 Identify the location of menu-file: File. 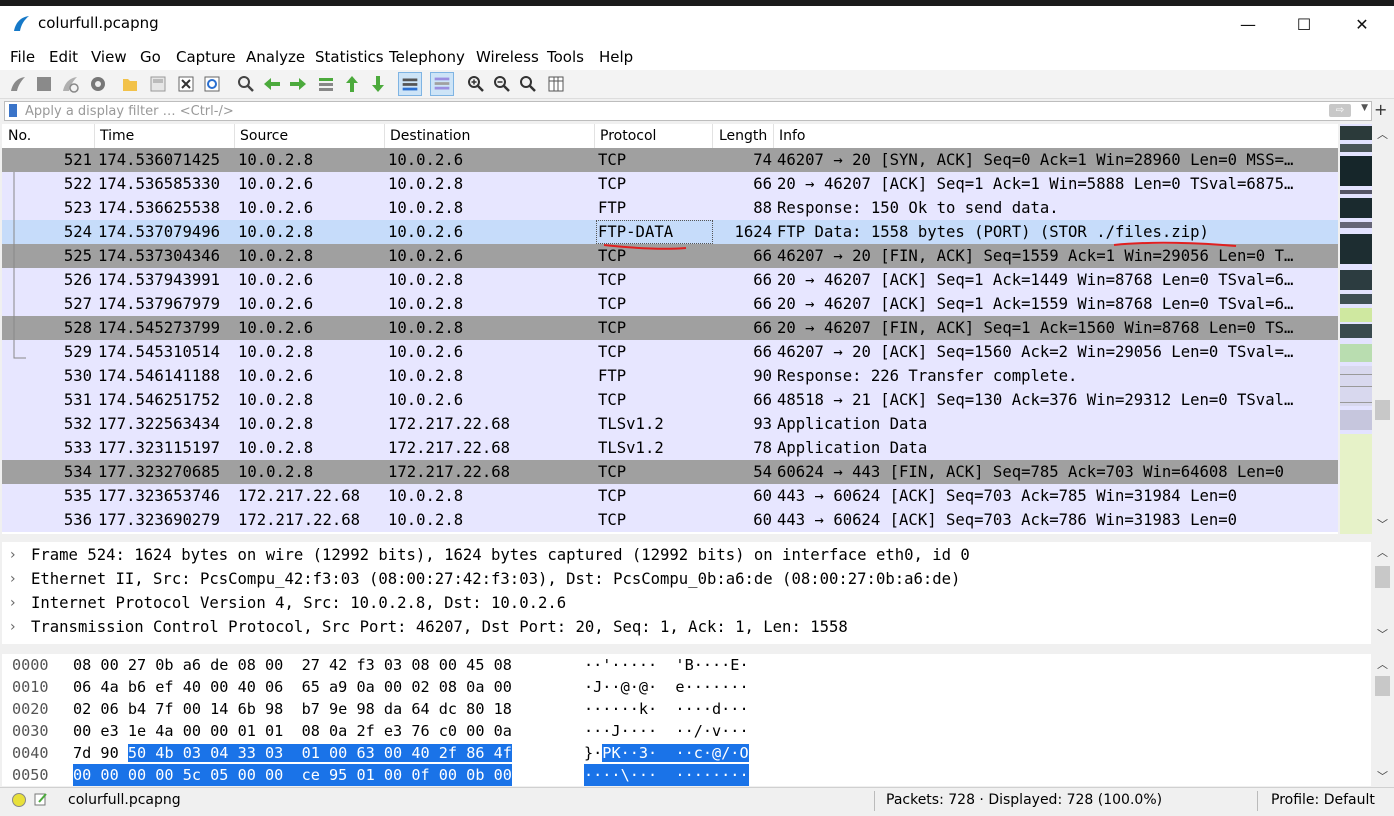
(22, 57).